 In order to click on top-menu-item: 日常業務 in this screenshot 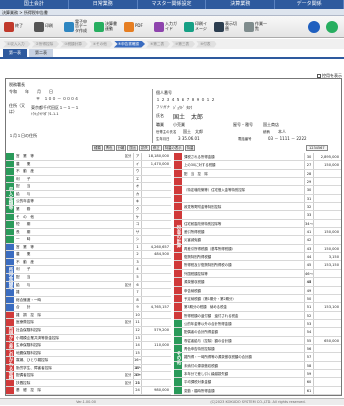, I will do `click(103, 4)`.